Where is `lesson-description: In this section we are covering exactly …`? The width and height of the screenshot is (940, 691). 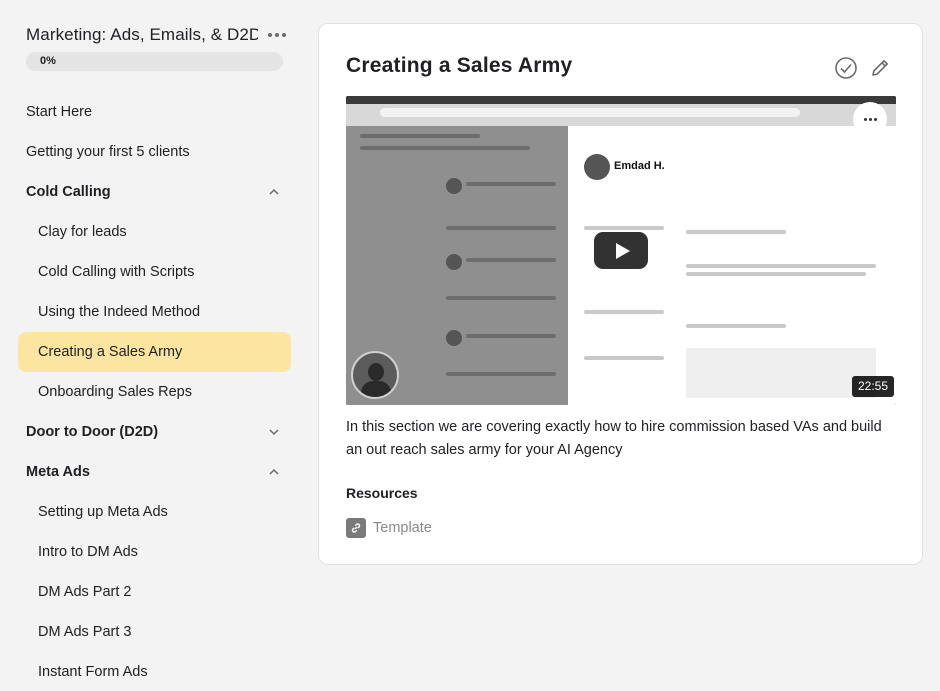 lesson-description: In this section we are covering exactly … is located at coordinates (614, 438).